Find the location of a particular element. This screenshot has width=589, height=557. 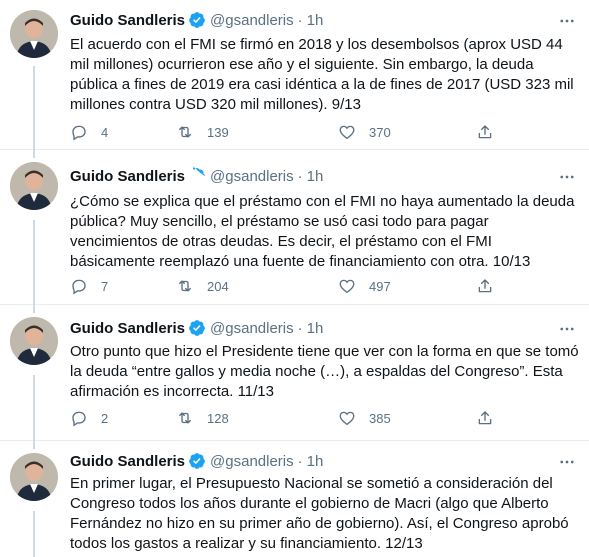

like-count: 385 is located at coordinates (380, 418).